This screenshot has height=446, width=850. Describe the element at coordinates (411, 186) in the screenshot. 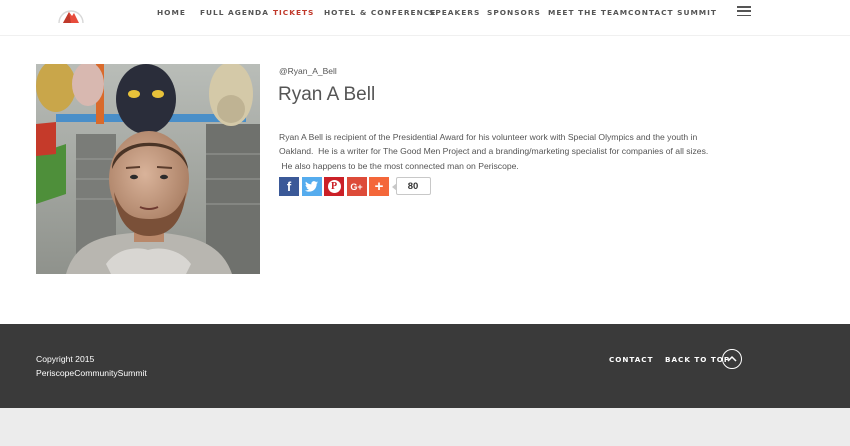

I see `share-count: 80` at that location.